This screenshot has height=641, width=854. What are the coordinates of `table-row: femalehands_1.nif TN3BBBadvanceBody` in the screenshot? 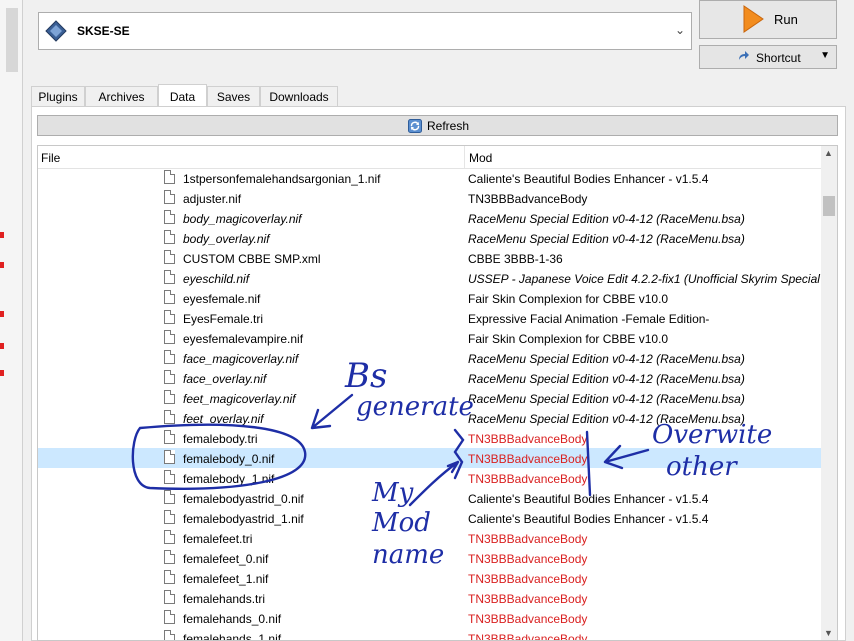 It's located at (430, 634).